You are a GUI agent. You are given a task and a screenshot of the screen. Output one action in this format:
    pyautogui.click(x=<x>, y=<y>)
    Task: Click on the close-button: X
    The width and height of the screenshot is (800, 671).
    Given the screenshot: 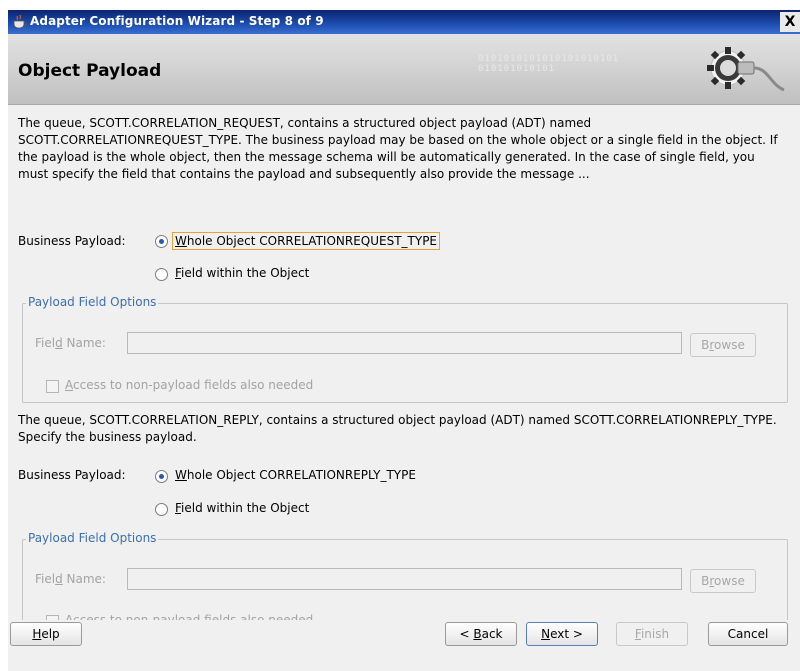 What is the action you would take?
    pyautogui.click(x=790, y=22)
    